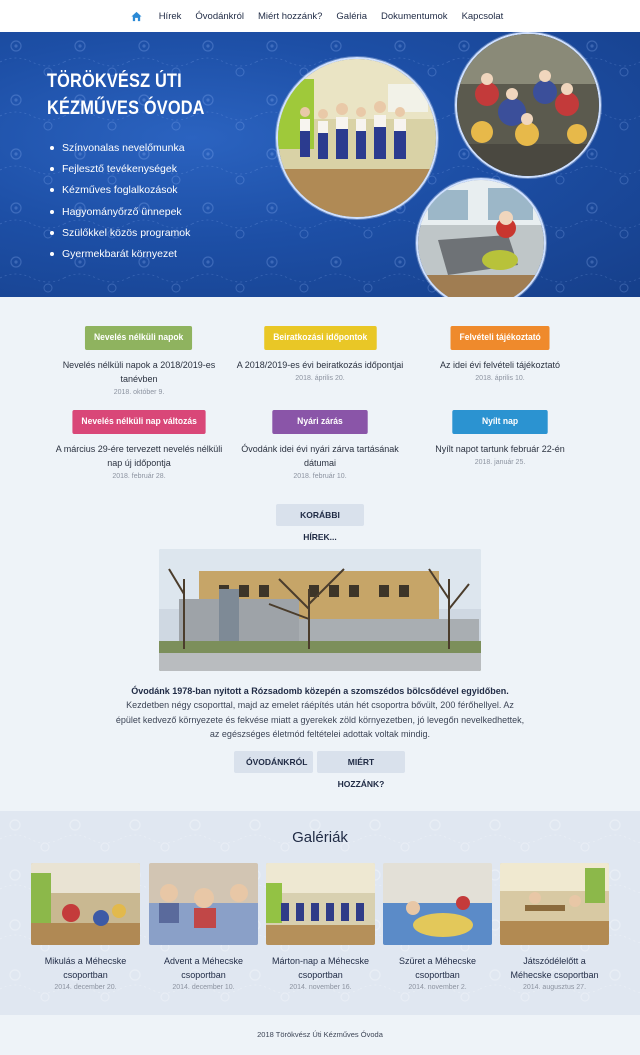 This screenshot has height=1055, width=640. What do you see at coordinates (139, 392) in the screenshot?
I see `news-date: 2018. október 9.` at bounding box center [139, 392].